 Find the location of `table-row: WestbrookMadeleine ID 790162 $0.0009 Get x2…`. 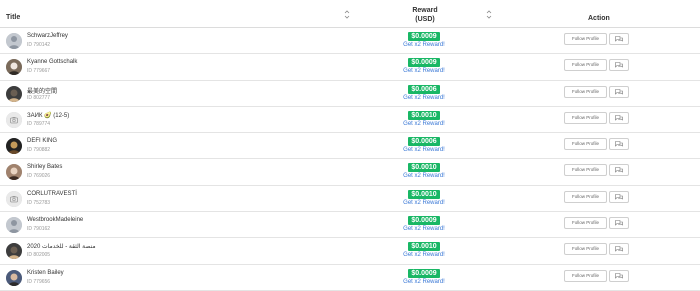

table-row: WestbrookMadeleine ID 790162 $0.0009 Get x2… is located at coordinates (350, 225).